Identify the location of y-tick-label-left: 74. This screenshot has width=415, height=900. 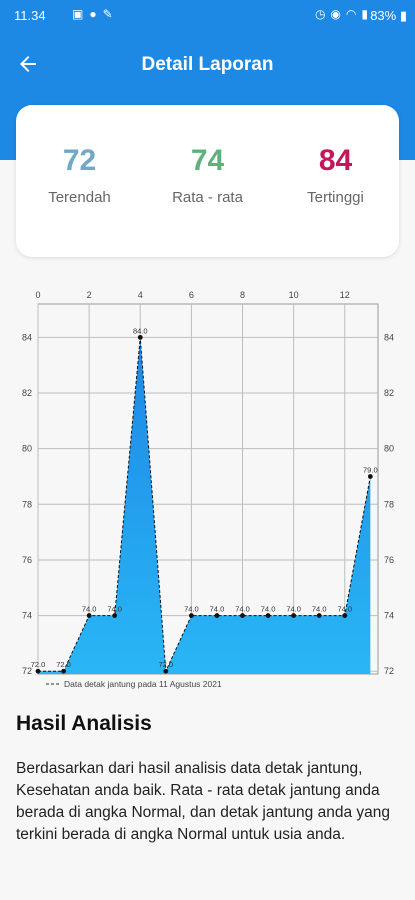
(27, 616).